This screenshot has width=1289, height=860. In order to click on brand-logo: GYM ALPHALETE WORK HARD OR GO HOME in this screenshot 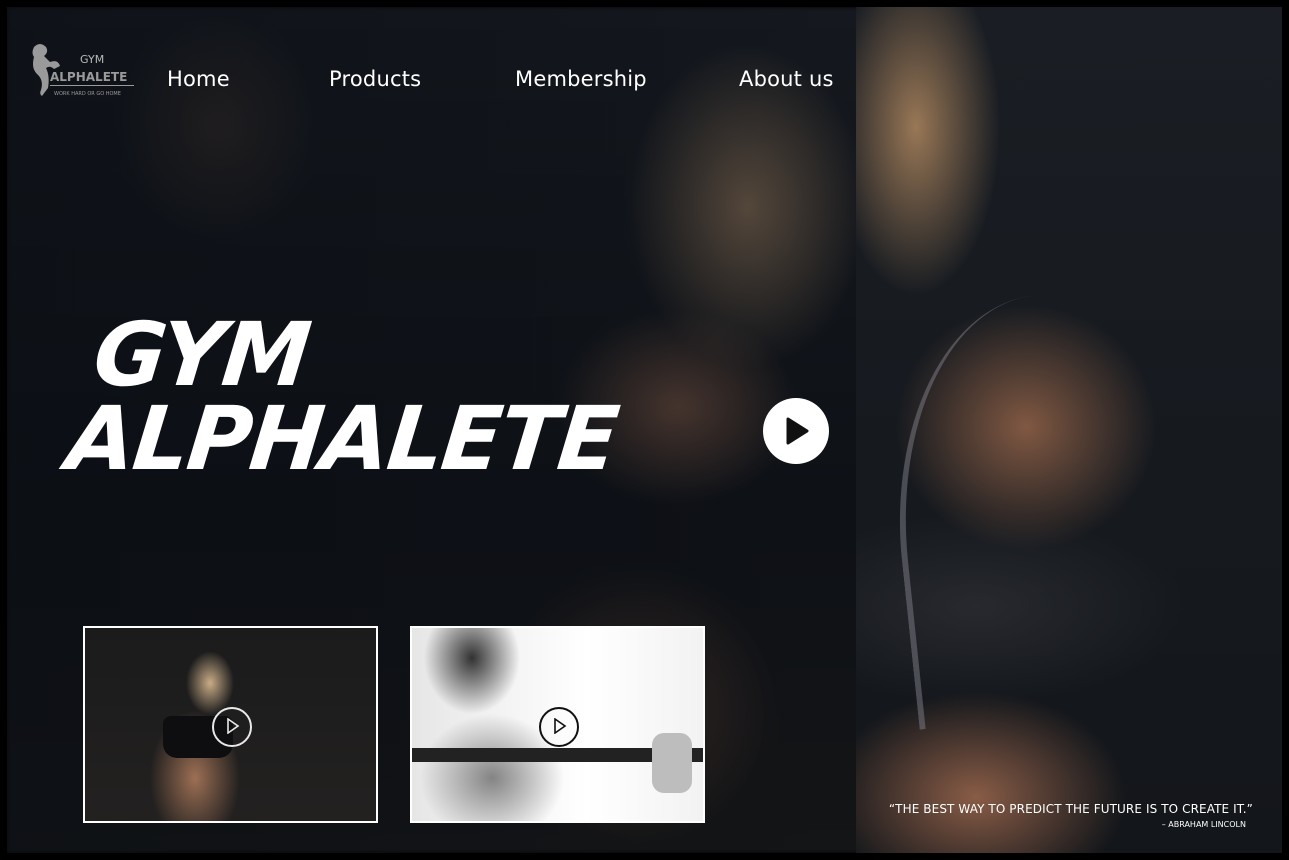, I will do `click(79, 70)`.